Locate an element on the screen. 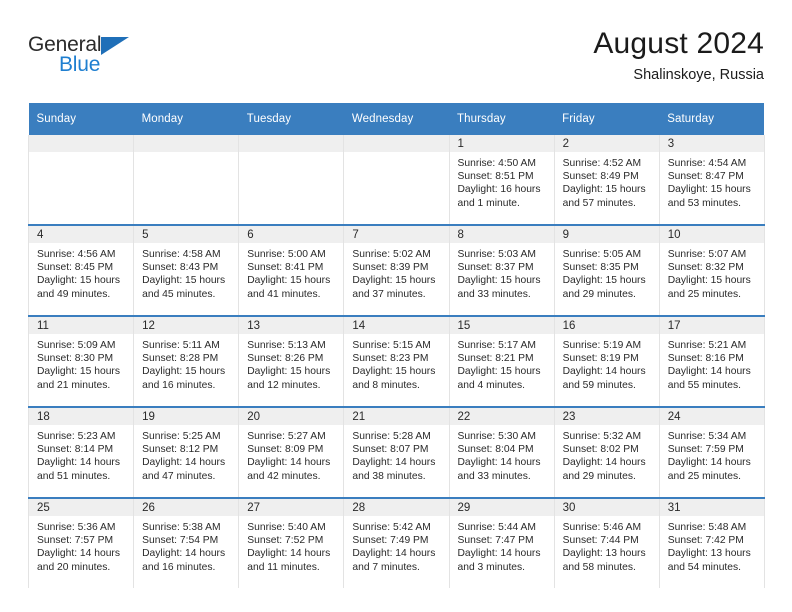  sunrise-time: Sunrise: 5:44 AM is located at coordinates (496, 527).